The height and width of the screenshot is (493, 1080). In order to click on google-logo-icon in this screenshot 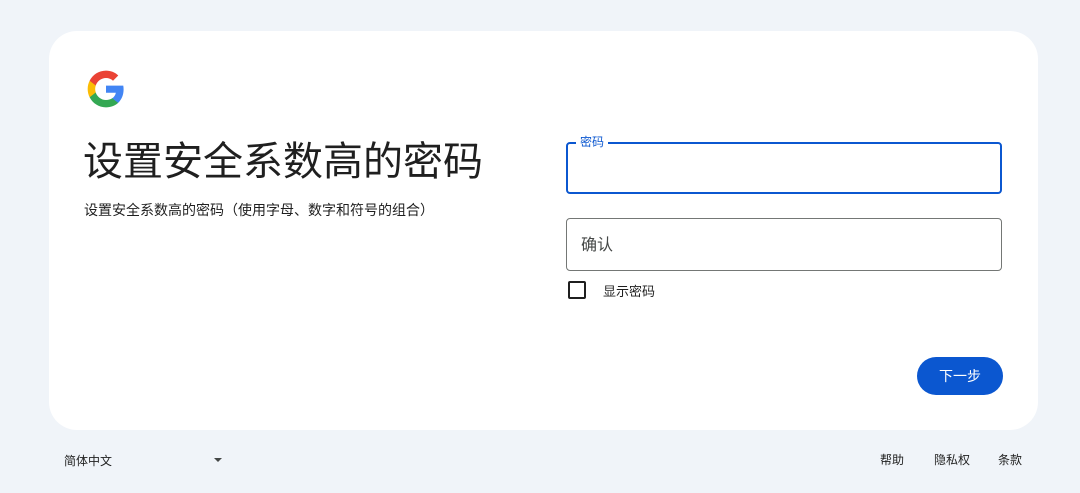, I will do `click(105, 89)`.